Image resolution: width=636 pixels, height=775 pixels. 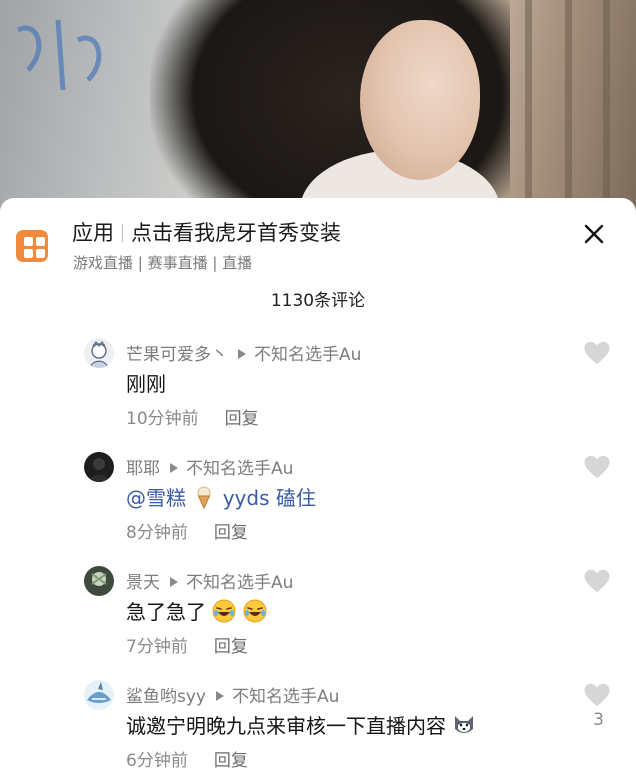 I want to click on comment-text: 刚刚, so click(x=146, y=384).